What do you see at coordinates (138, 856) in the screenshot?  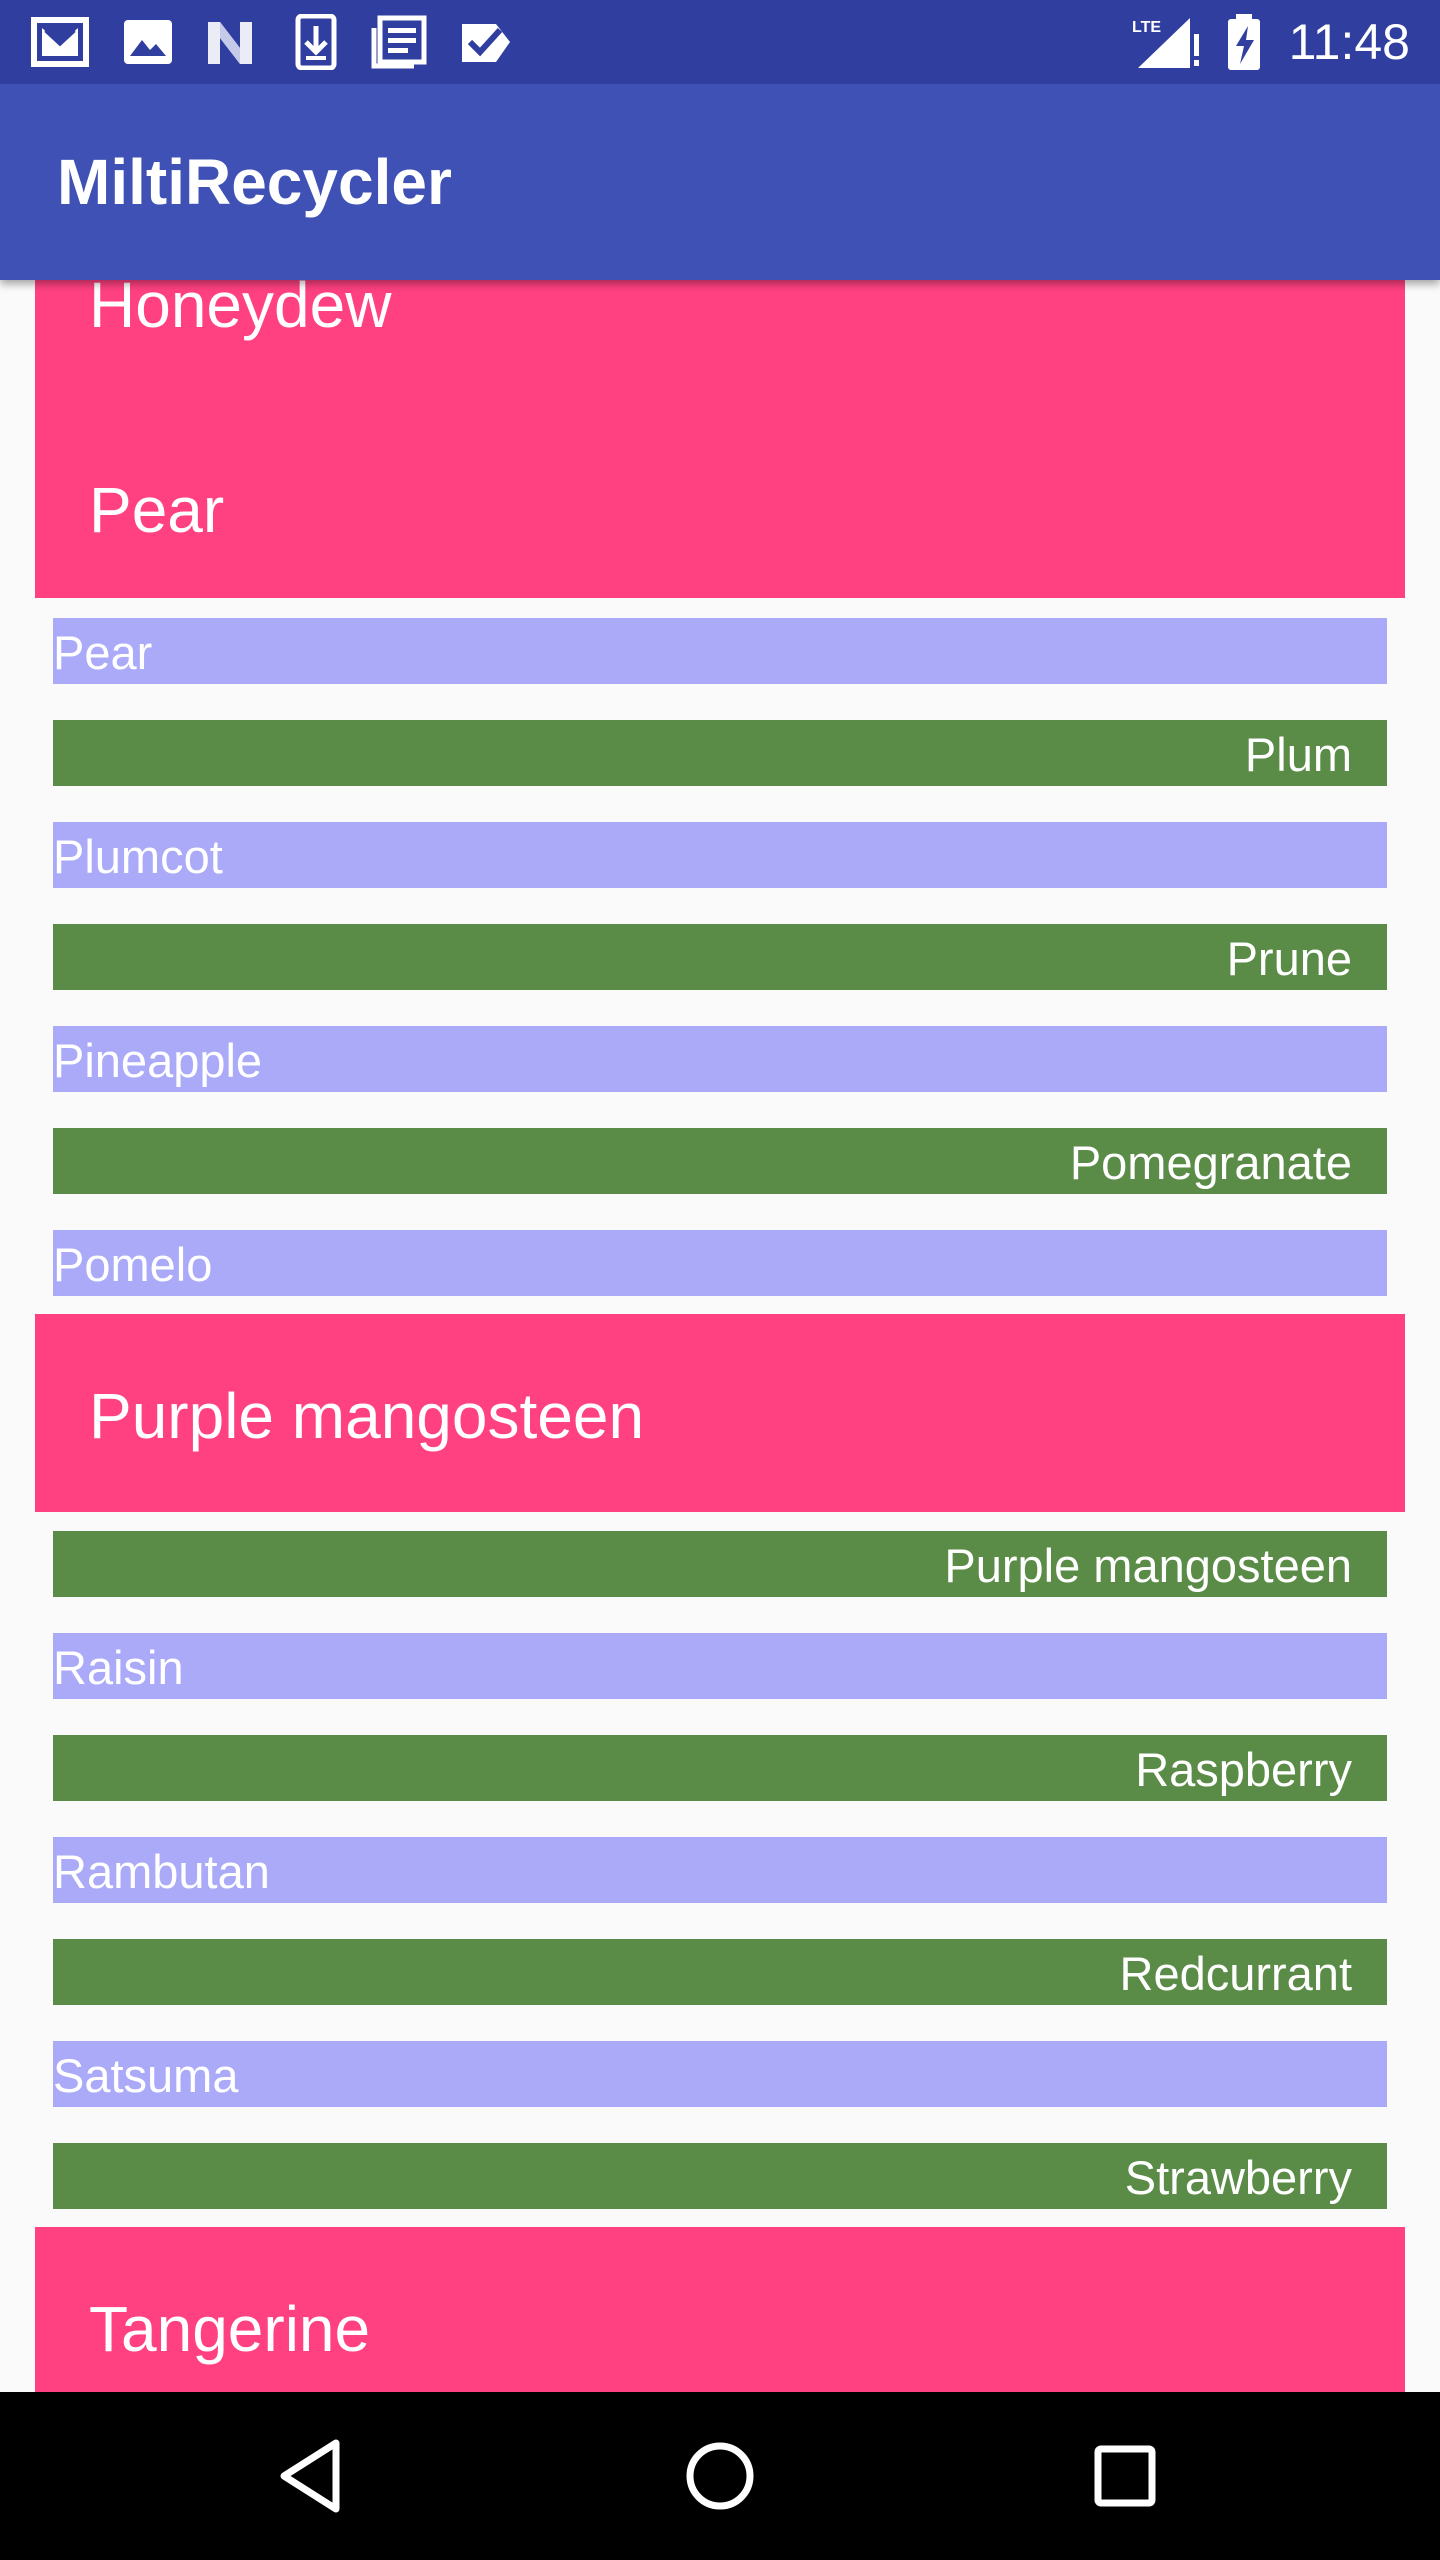 I see `list-item-label: Plumcot` at bounding box center [138, 856].